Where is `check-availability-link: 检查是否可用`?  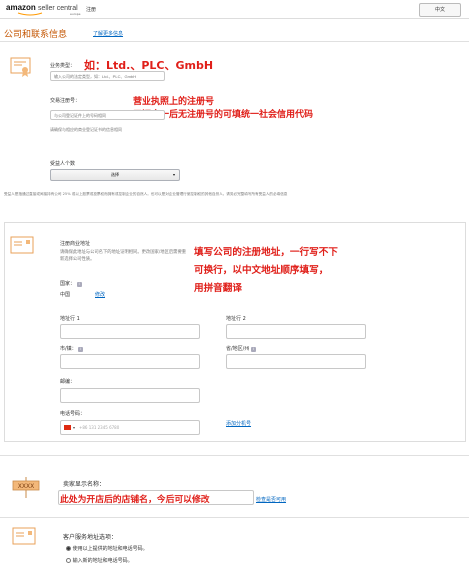 check-availability-link: 检查是否可用 is located at coordinates (271, 499).